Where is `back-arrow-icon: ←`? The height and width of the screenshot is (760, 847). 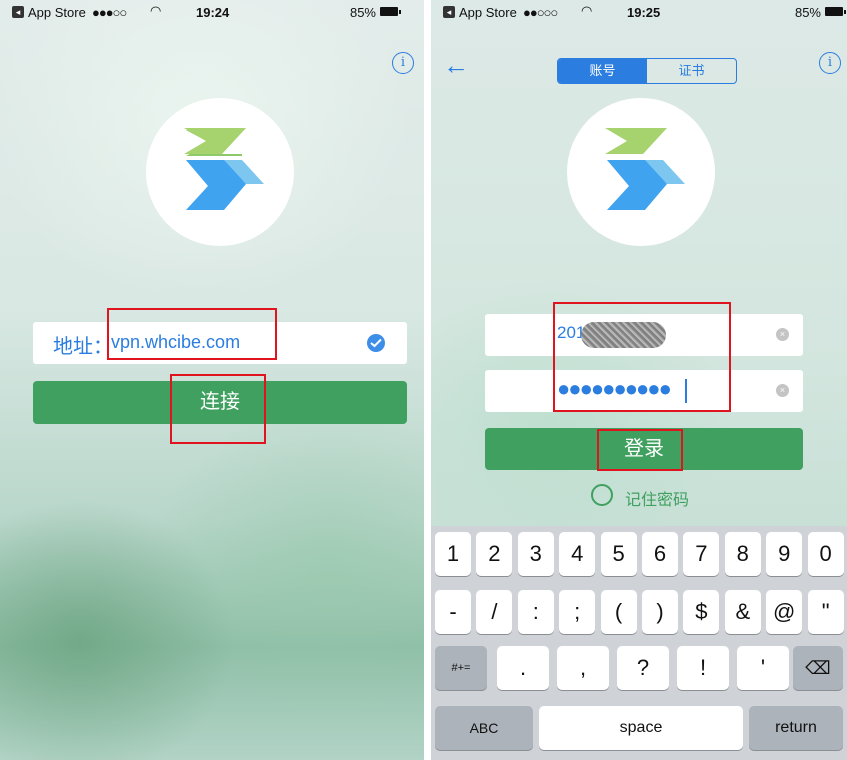
back-arrow-icon: ← is located at coordinates (456, 65).